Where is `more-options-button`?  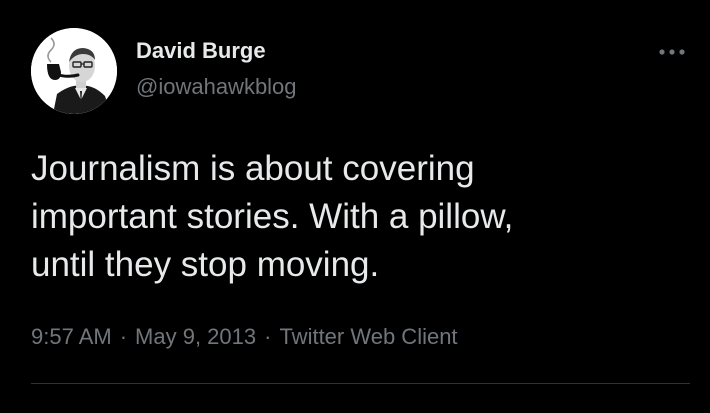 more-options-button is located at coordinates (672, 52).